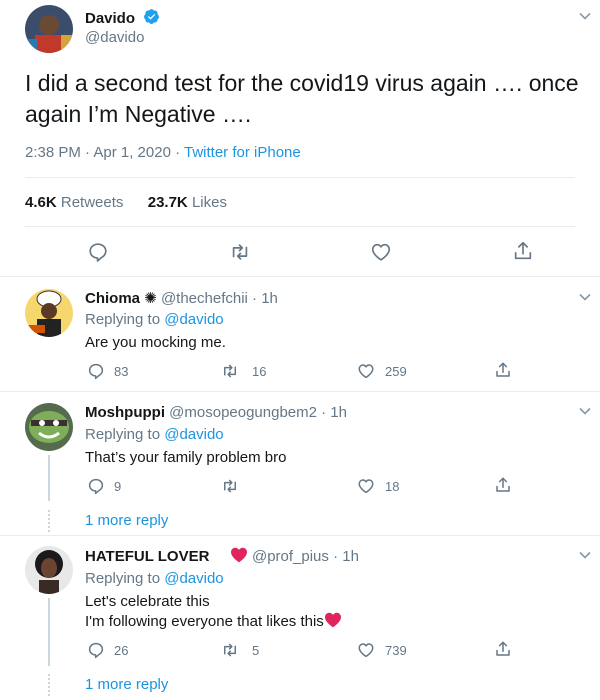 This screenshot has height=700, width=600. I want to click on reply-text-line: I'm following everyone that likes this, so click(204, 621).